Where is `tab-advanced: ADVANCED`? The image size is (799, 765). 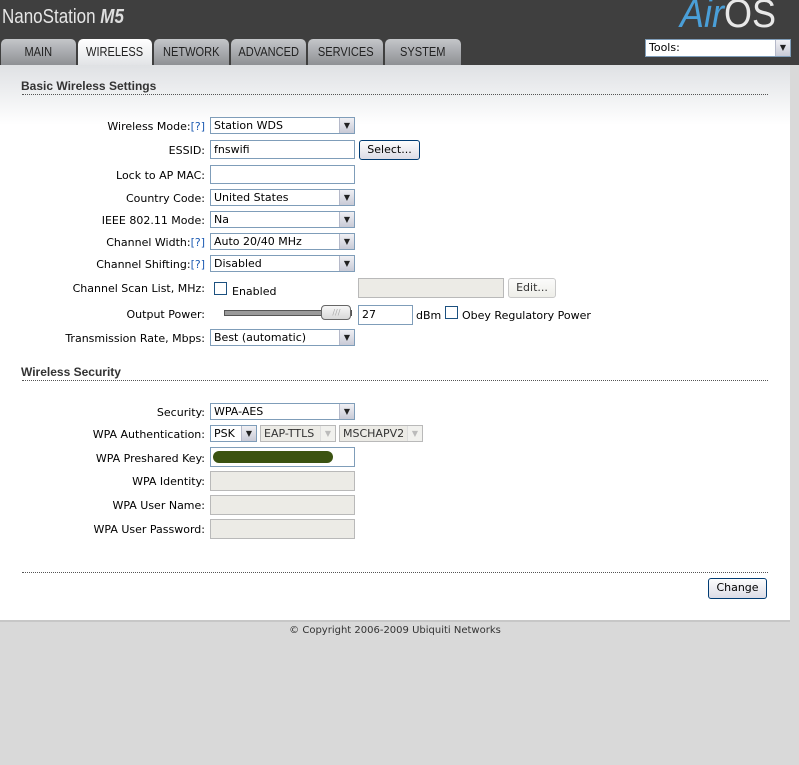
tab-advanced: ADVANCED is located at coordinates (268, 52).